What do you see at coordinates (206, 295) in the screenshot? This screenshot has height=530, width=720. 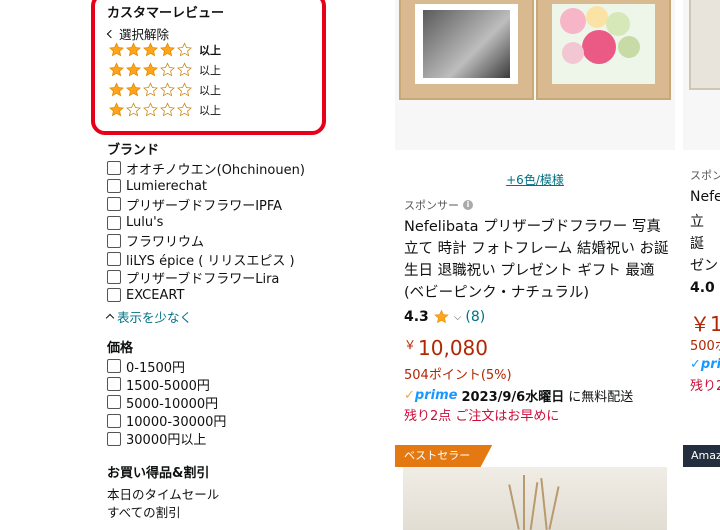 I see `brand-option: EXCEART` at bounding box center [206, 295].